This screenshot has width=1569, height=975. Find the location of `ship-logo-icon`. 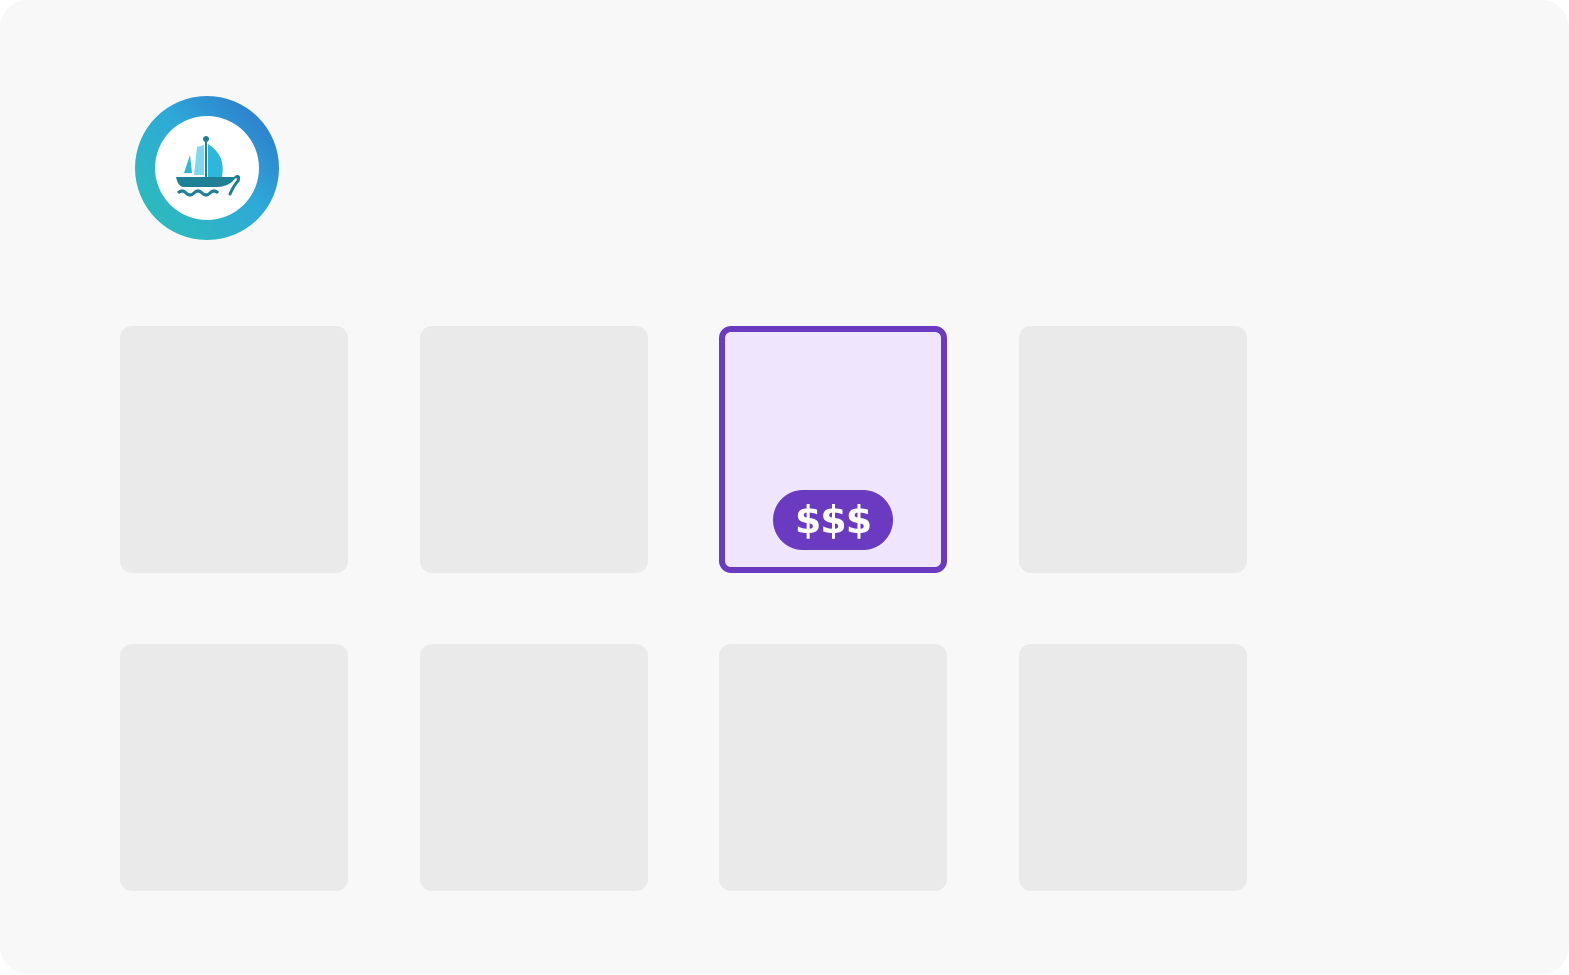

ship-logo-icon is located at coordinates (207, 168).